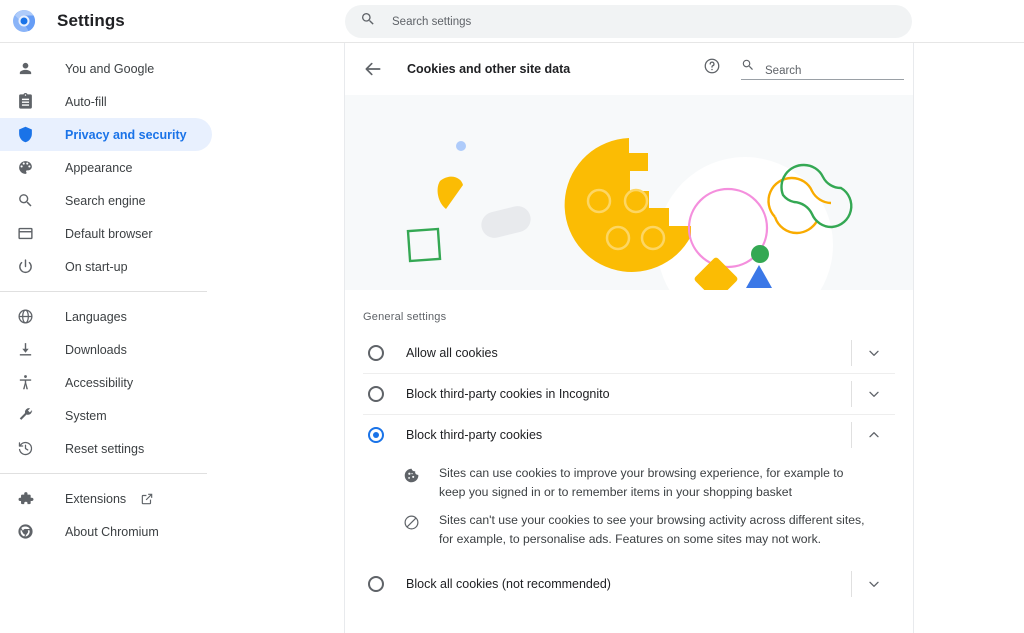  Describe the element at coordinates (873, 435) in the screenshot. I see `chevron-up-icon` at that location.